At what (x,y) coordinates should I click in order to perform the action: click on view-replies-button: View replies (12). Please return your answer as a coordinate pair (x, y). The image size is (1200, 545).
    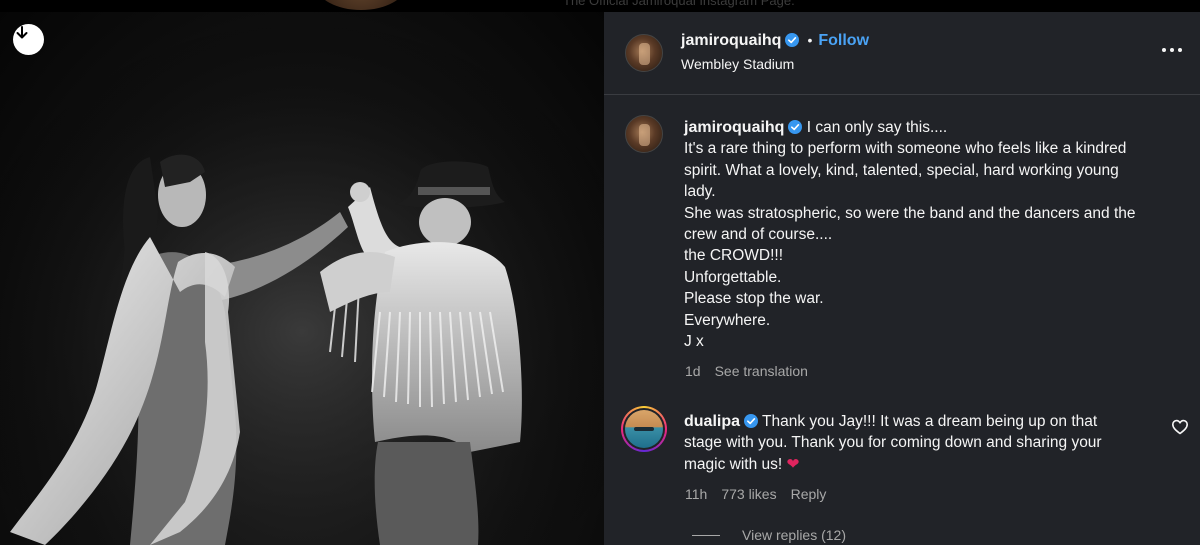
    Looking at the image, I should click on (769, 535).